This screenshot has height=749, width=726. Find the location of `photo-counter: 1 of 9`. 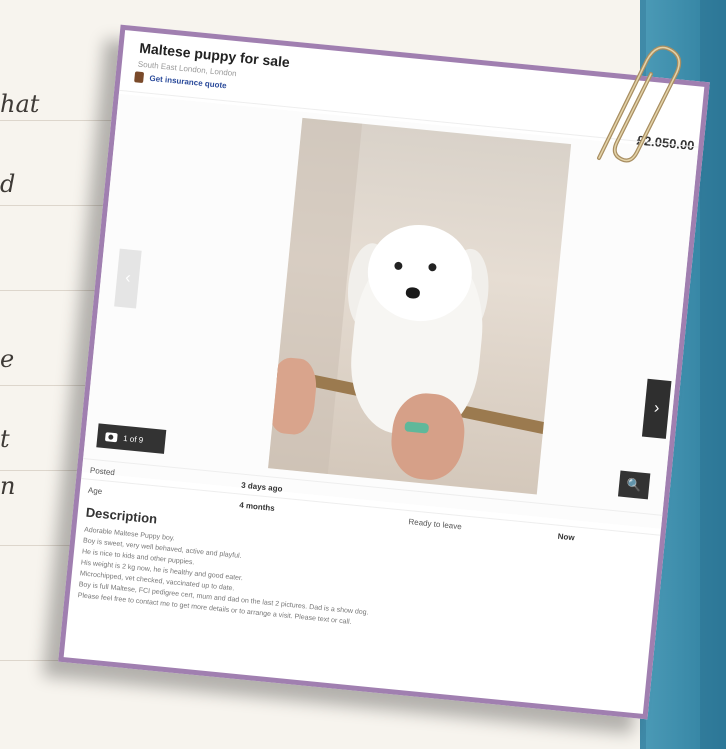

photo-counter: 1 of 9 is located at coordinates (131, 438).